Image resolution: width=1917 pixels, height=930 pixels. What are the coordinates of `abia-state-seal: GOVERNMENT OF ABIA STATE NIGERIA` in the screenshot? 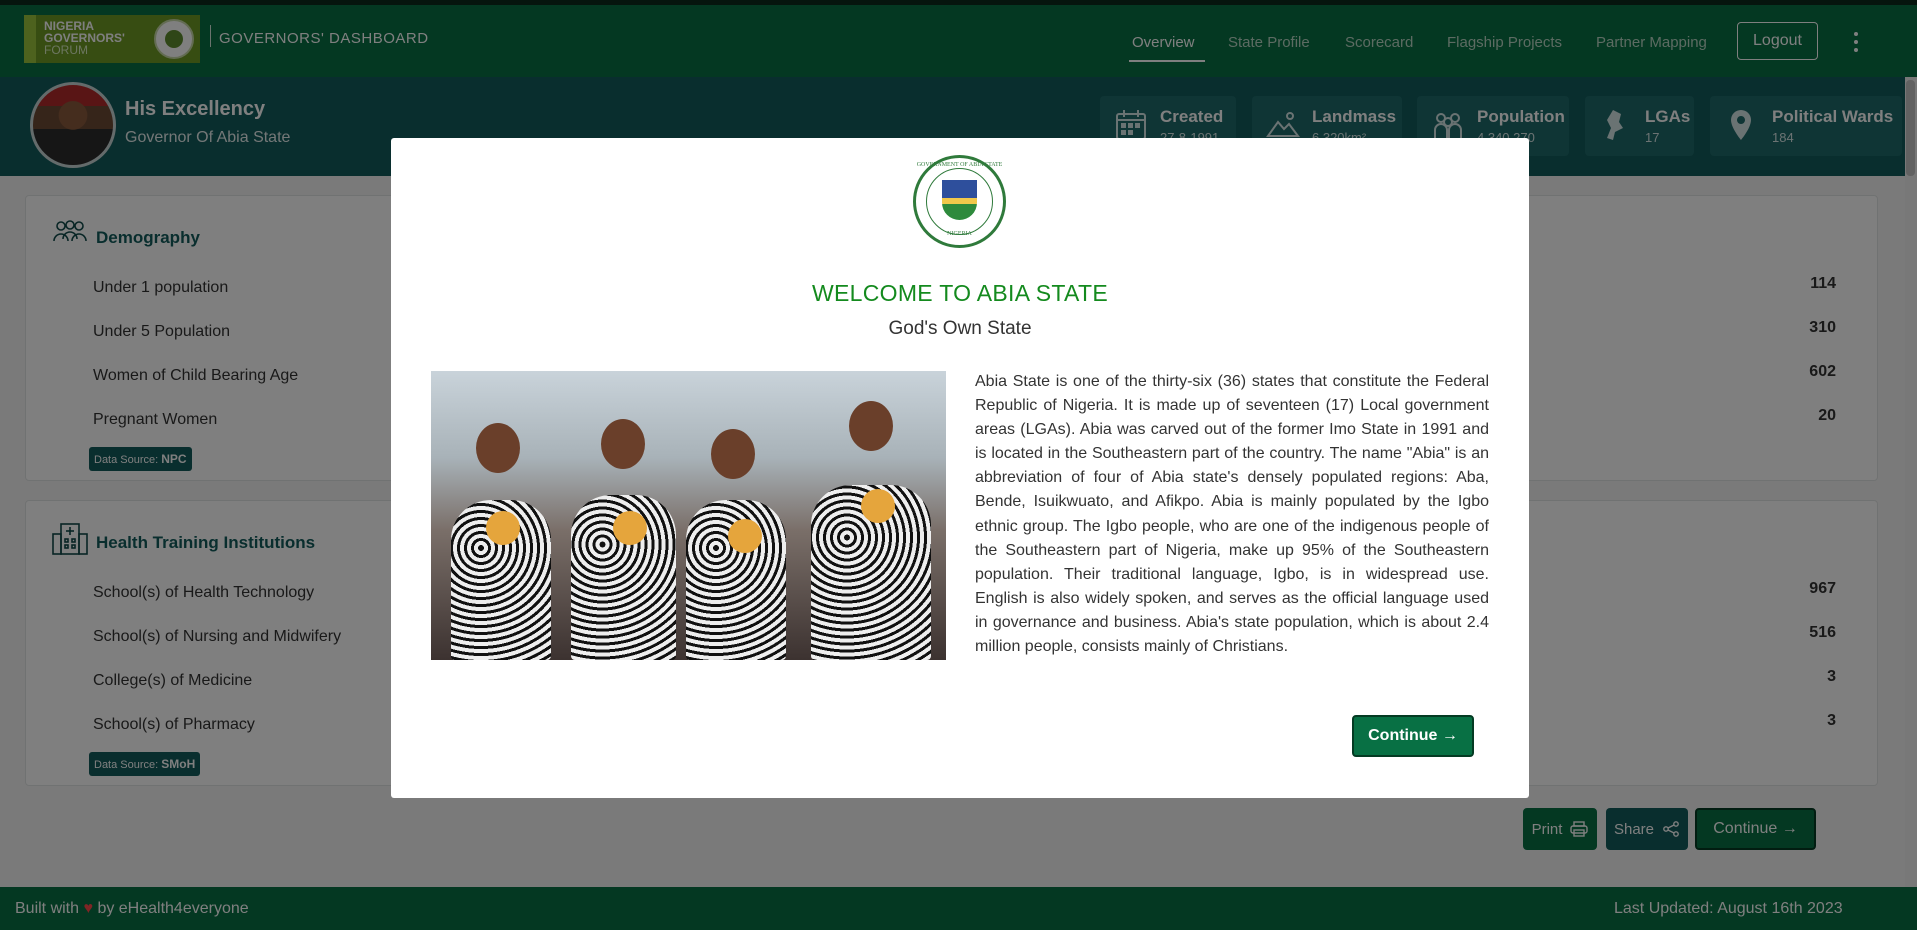 It's located at (959, 201).